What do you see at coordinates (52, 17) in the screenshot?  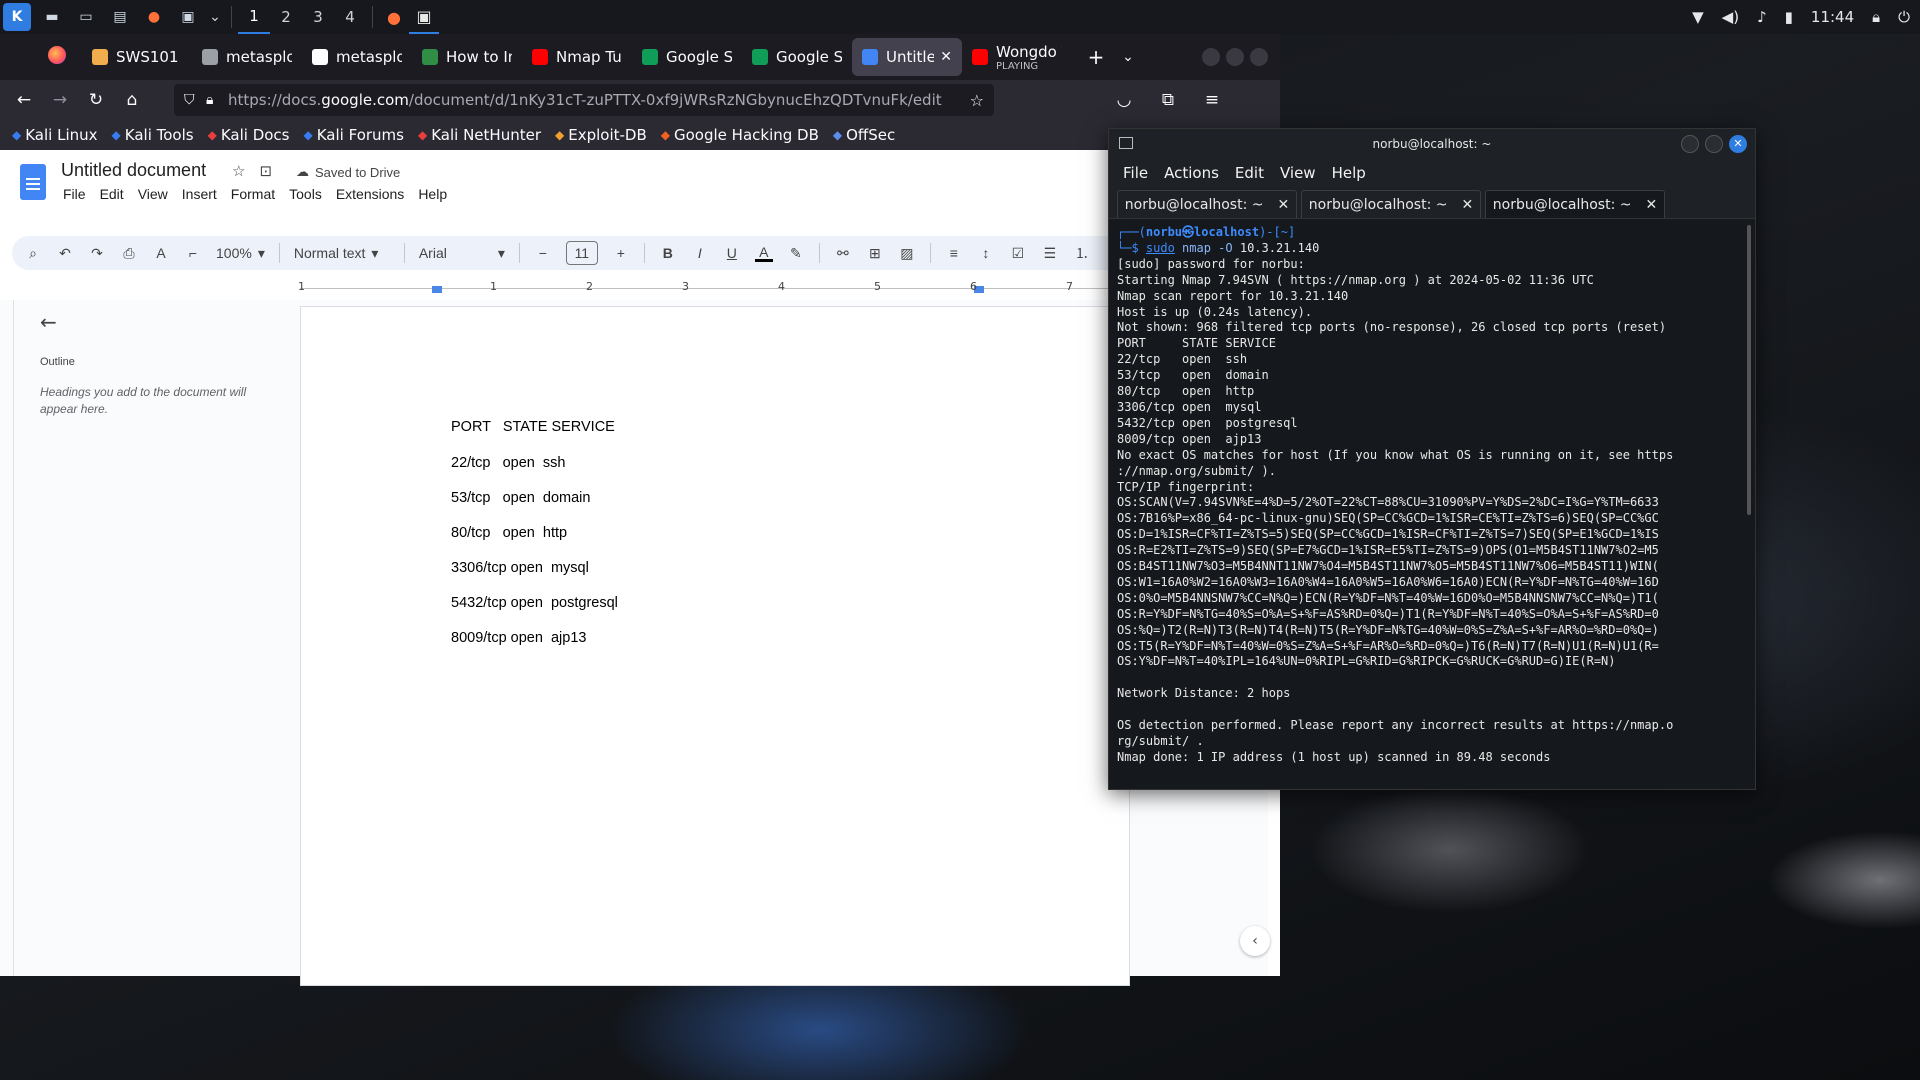 I see `show-desktop-icon: ▬` at bounding box center [52, 17].